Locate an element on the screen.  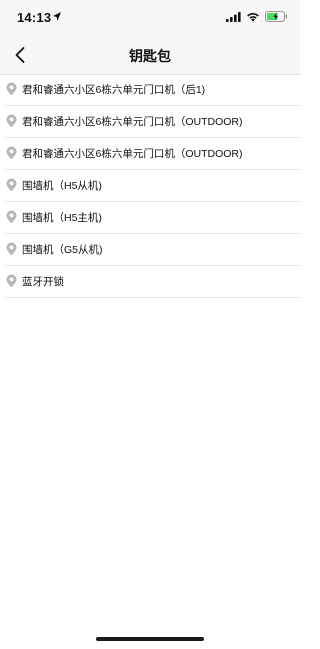
key-list-item: 围墙机（H5从机) is located at coordinates (153, 186).